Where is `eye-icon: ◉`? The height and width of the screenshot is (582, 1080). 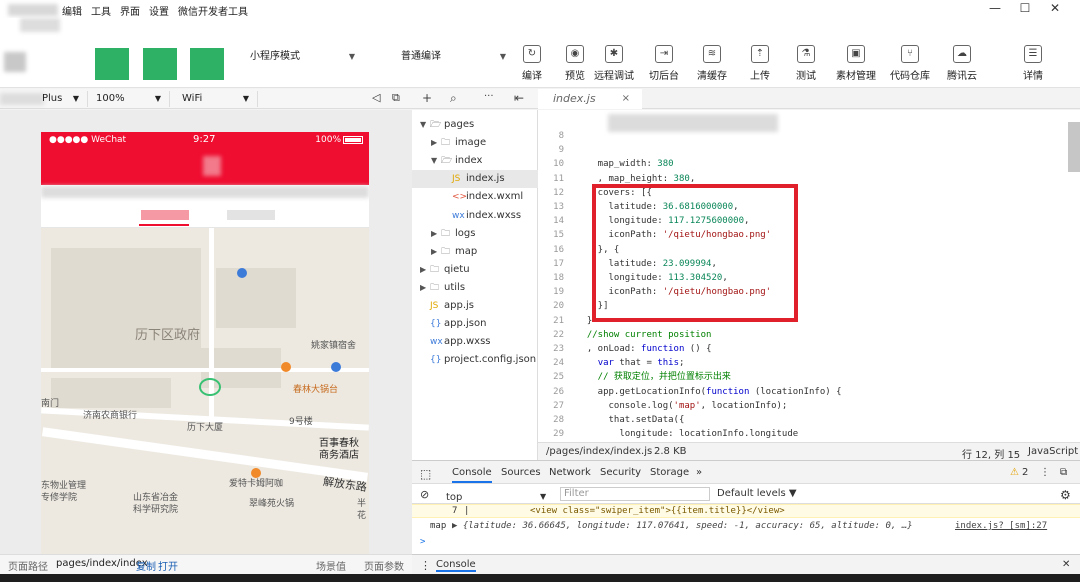
eye-icon: ◉ is located at coordinates (575, 54).